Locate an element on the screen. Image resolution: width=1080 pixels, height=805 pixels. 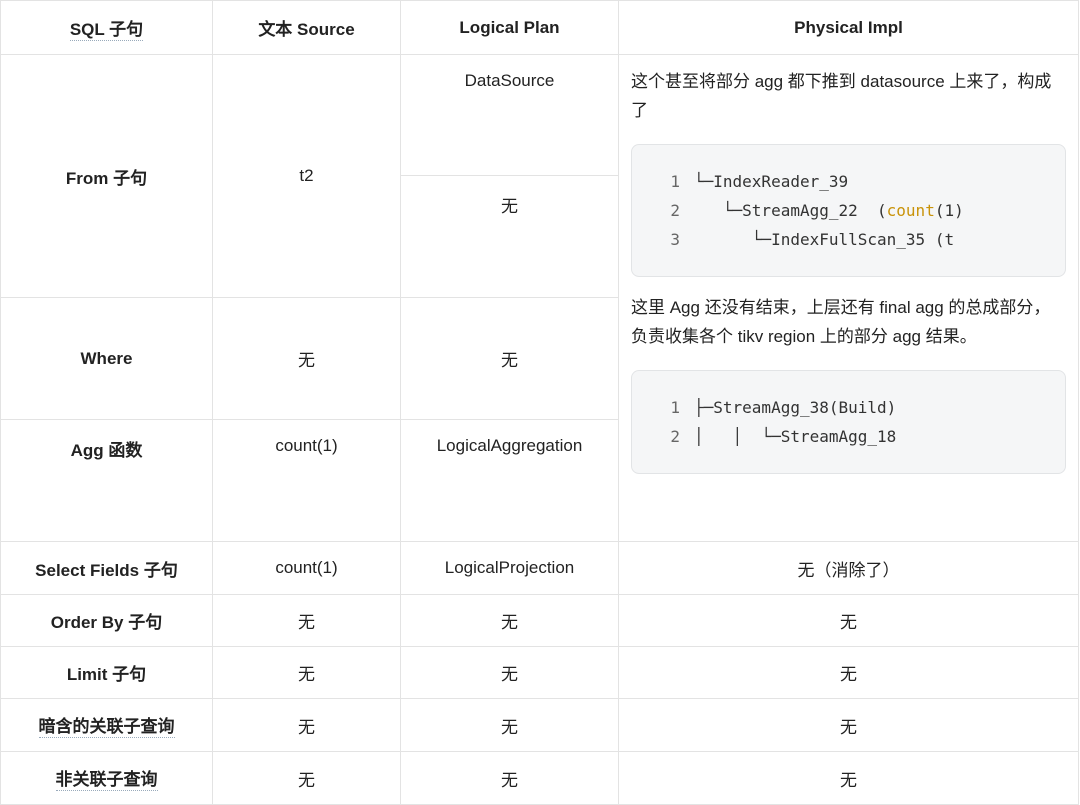
code-text: (1) is located at coordinates (949, 210).